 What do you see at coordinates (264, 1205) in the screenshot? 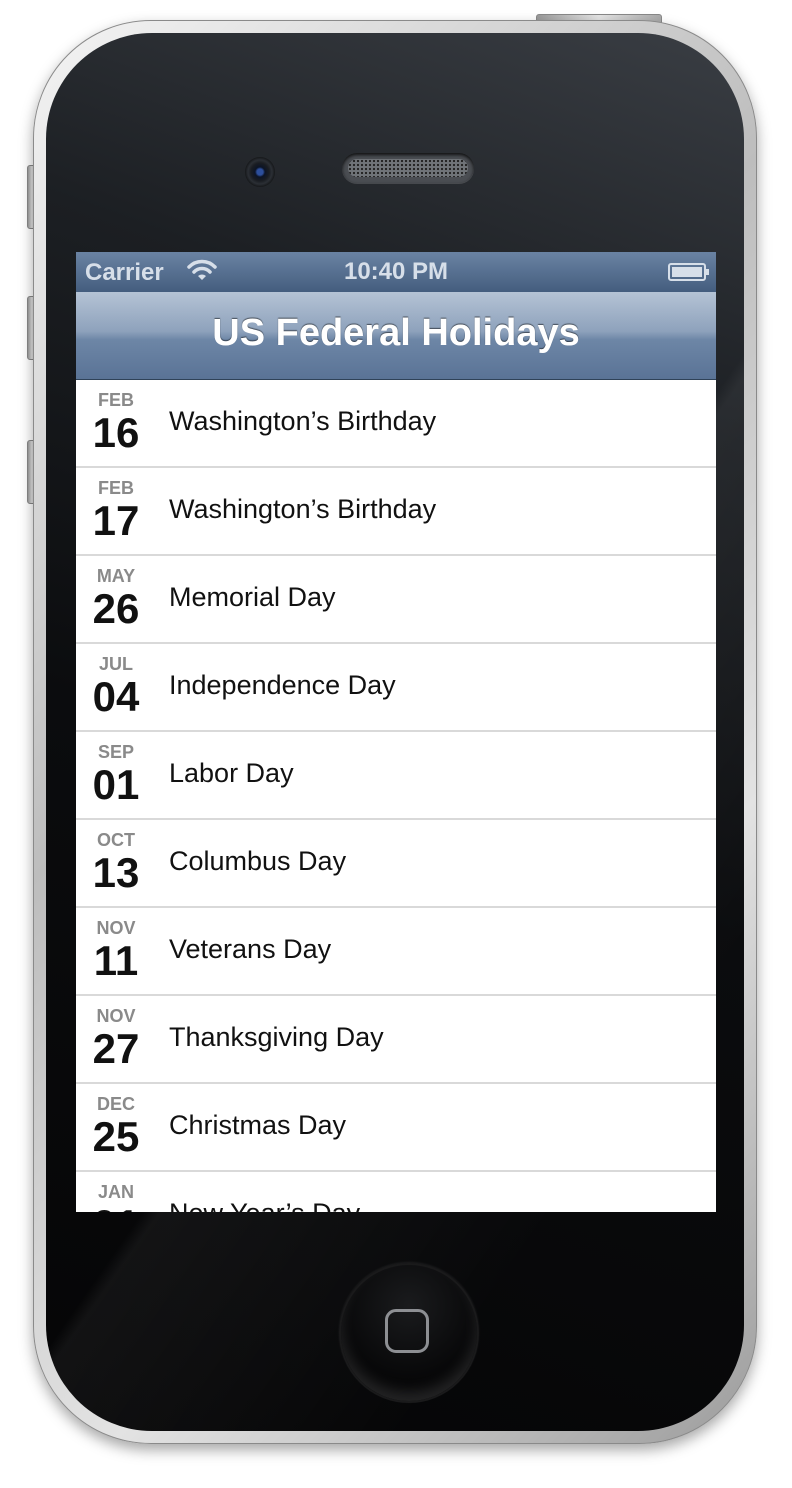
I see `holiday-name: New Year’s Day` at bounding box center [264, 1205].